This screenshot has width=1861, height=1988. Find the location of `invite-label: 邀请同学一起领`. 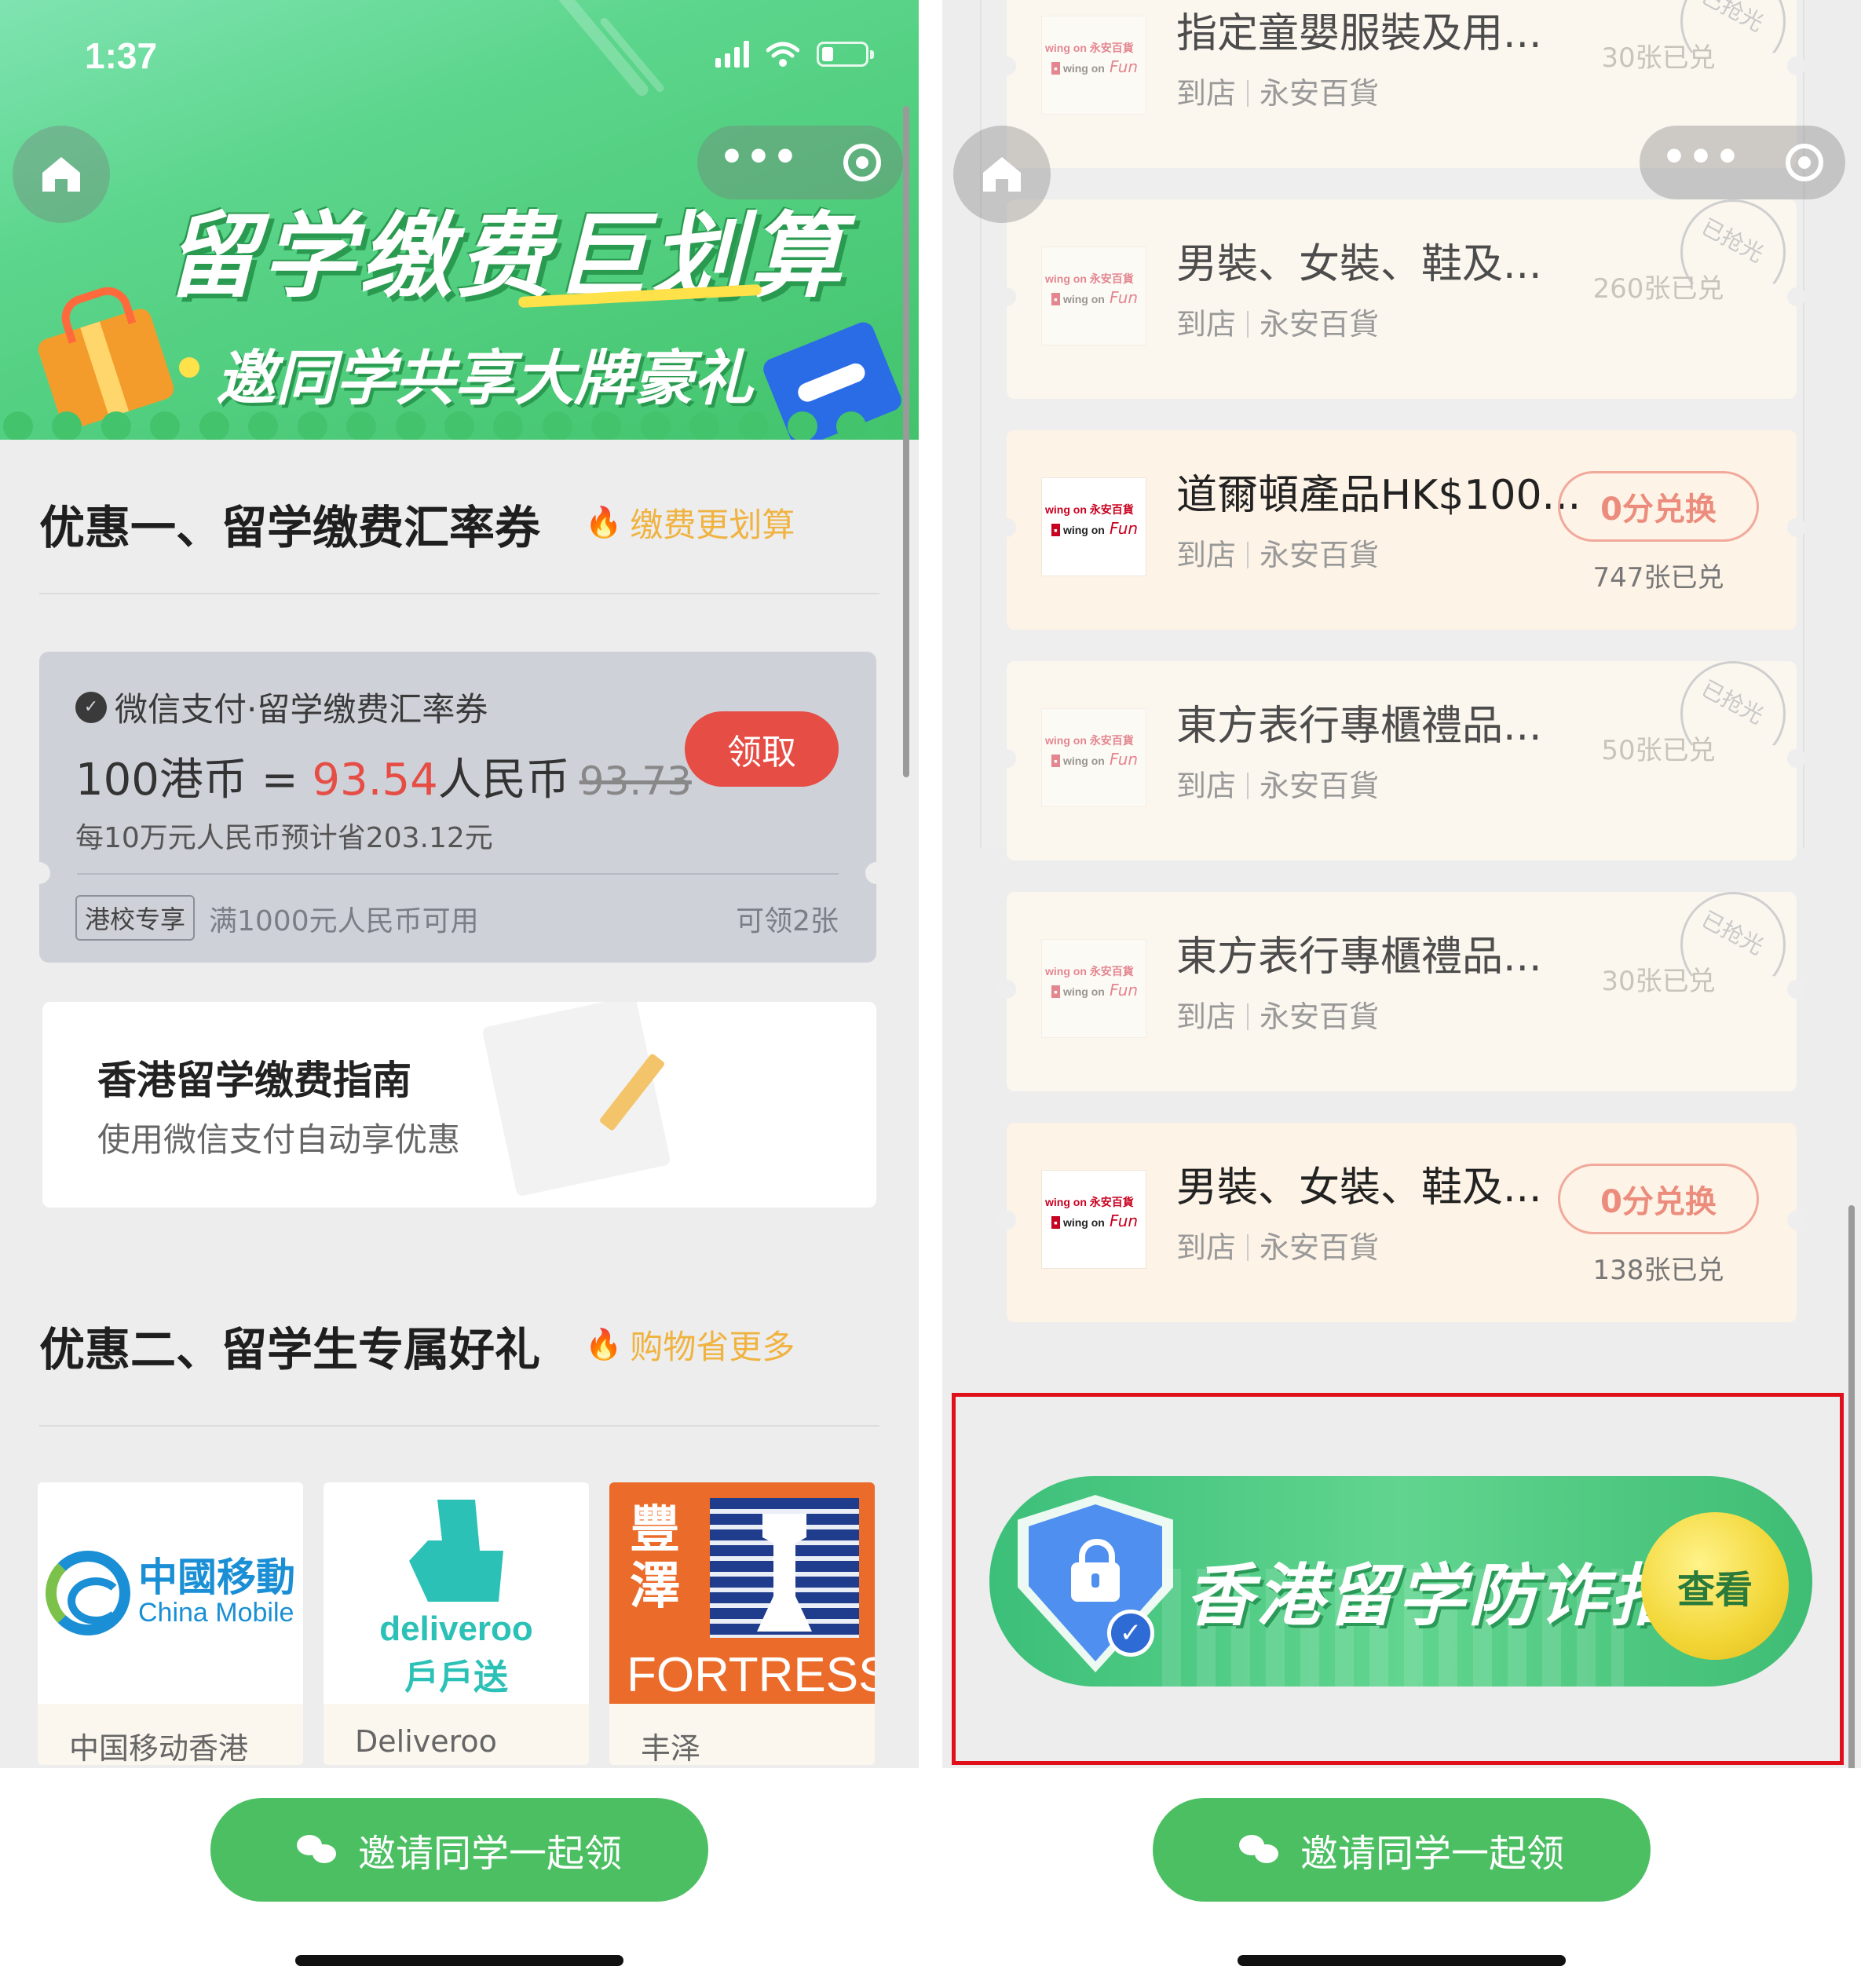

invite-label: 邀请同学一起领 is located at coordinates (489, 1854).